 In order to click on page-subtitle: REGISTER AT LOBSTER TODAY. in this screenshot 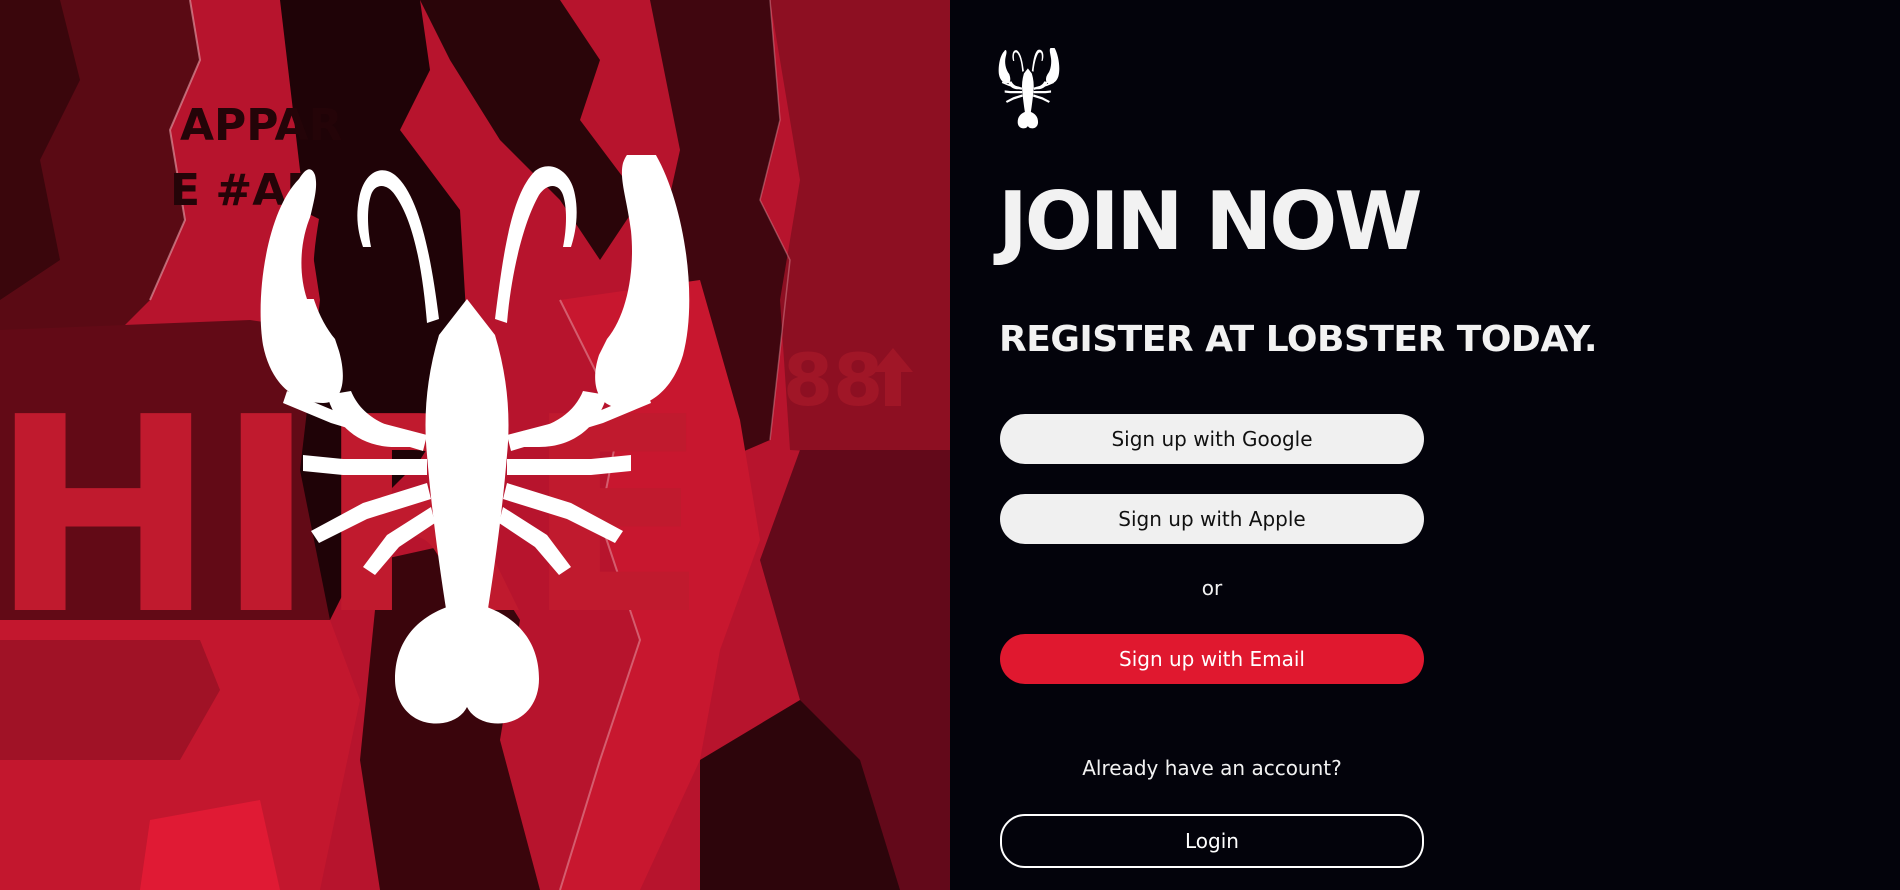, I will do `click(1298, 339)`.